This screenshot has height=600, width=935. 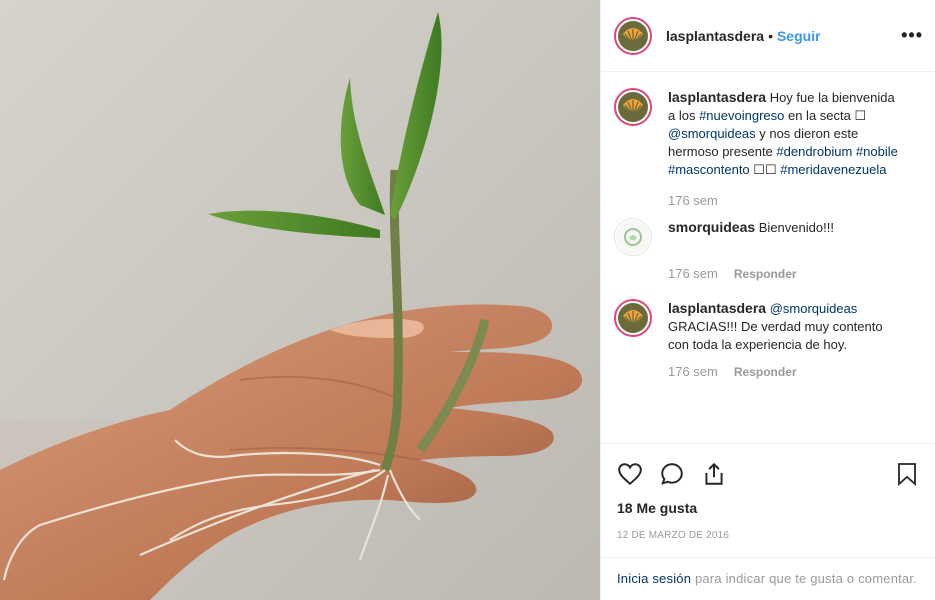 What do you see at coordinates (693, 200) in the screenshot?
I see `caption-timestamp: 176 sem` at bounding box center [693, 200].